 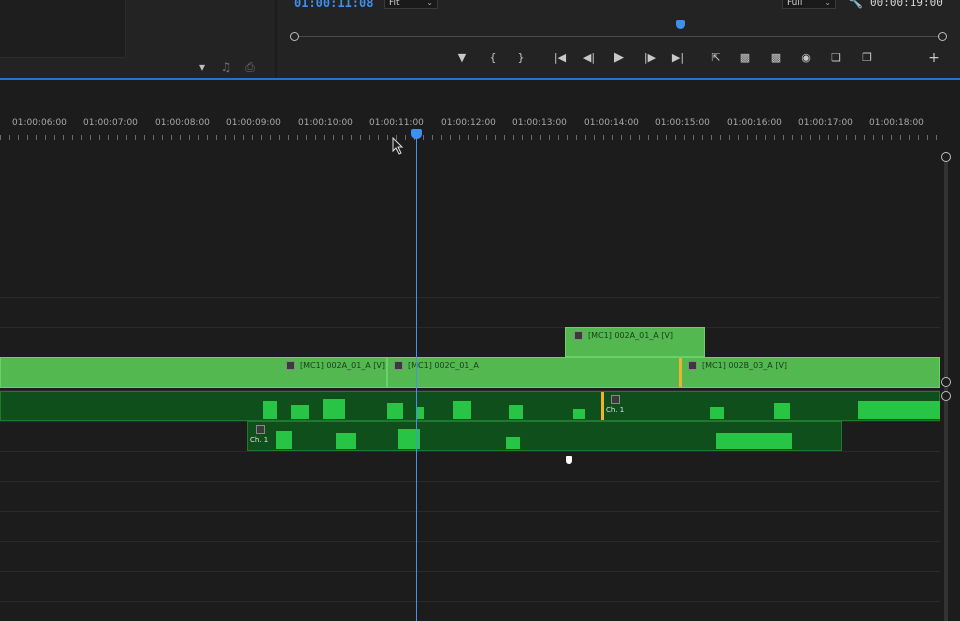 What do you see at coordinates (946, 157) in the screenshot?
I see `scroll-handle-top` at bounding box center [946, 157].